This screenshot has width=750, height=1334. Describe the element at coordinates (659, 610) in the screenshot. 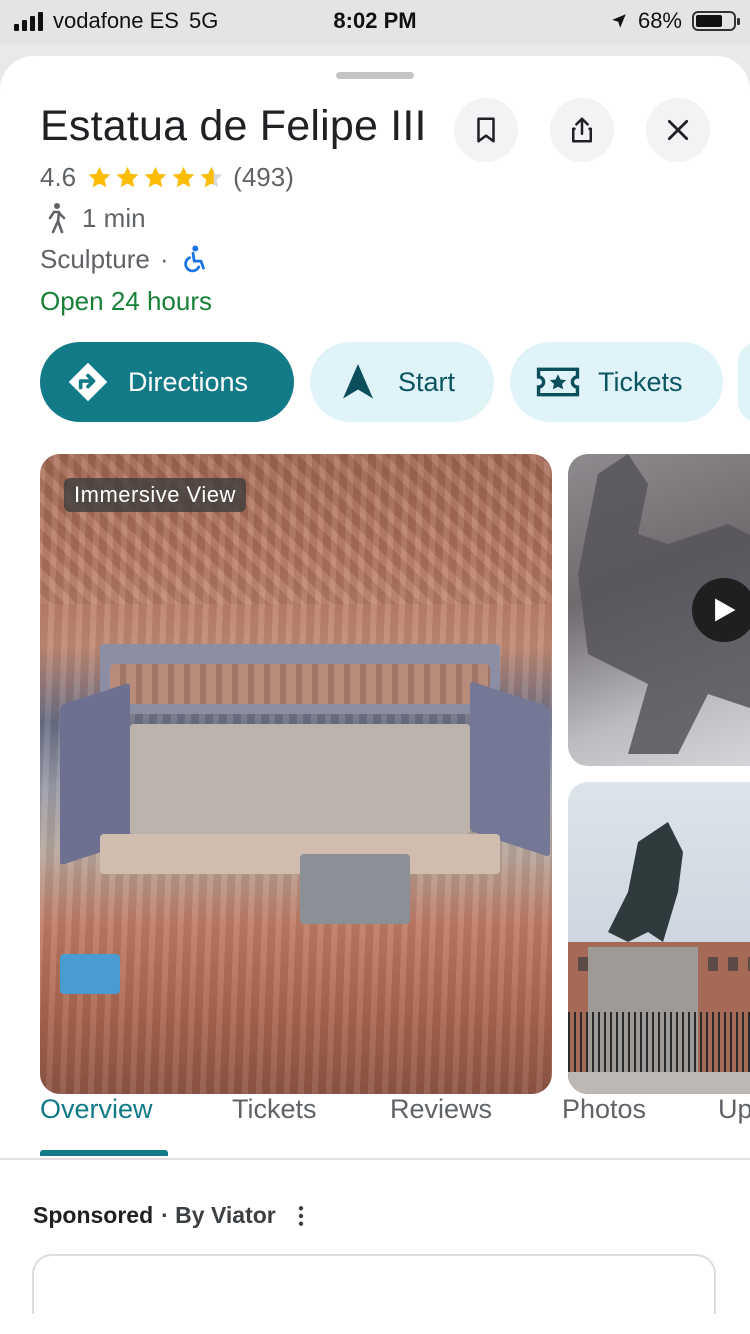

I see `statue-video-thumbnail` at that location.